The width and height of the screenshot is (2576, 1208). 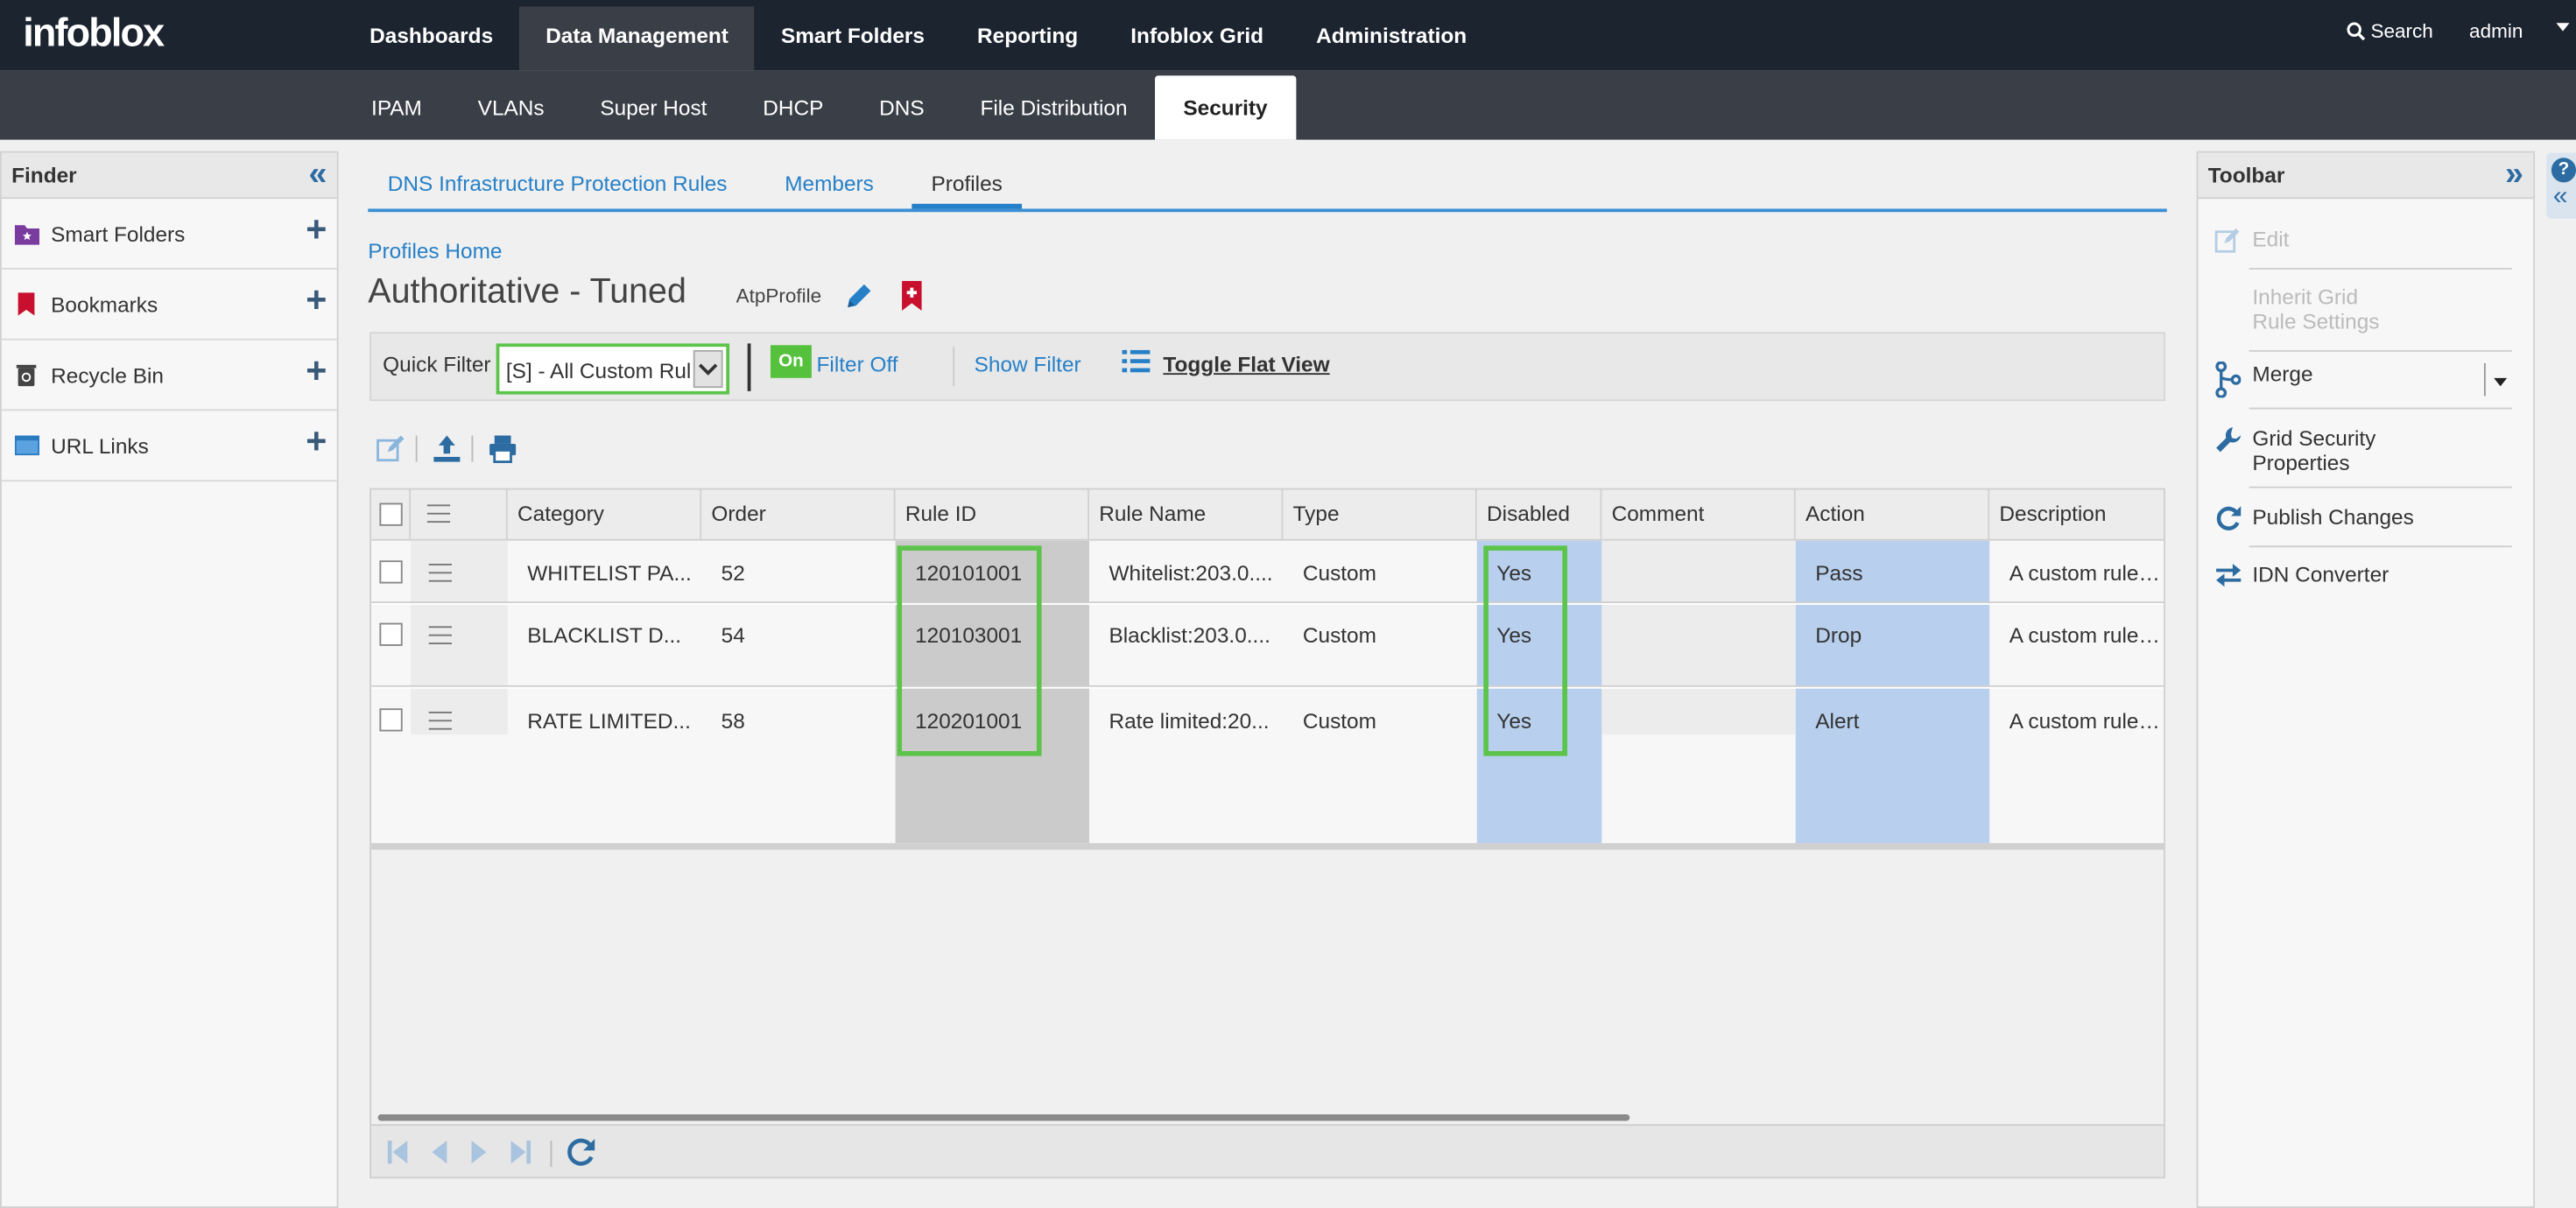 What do you see at coordinates (857, 364) in the screenshot?
I see `filter-off-link: Filter Off` at bounding box center [857, 364].